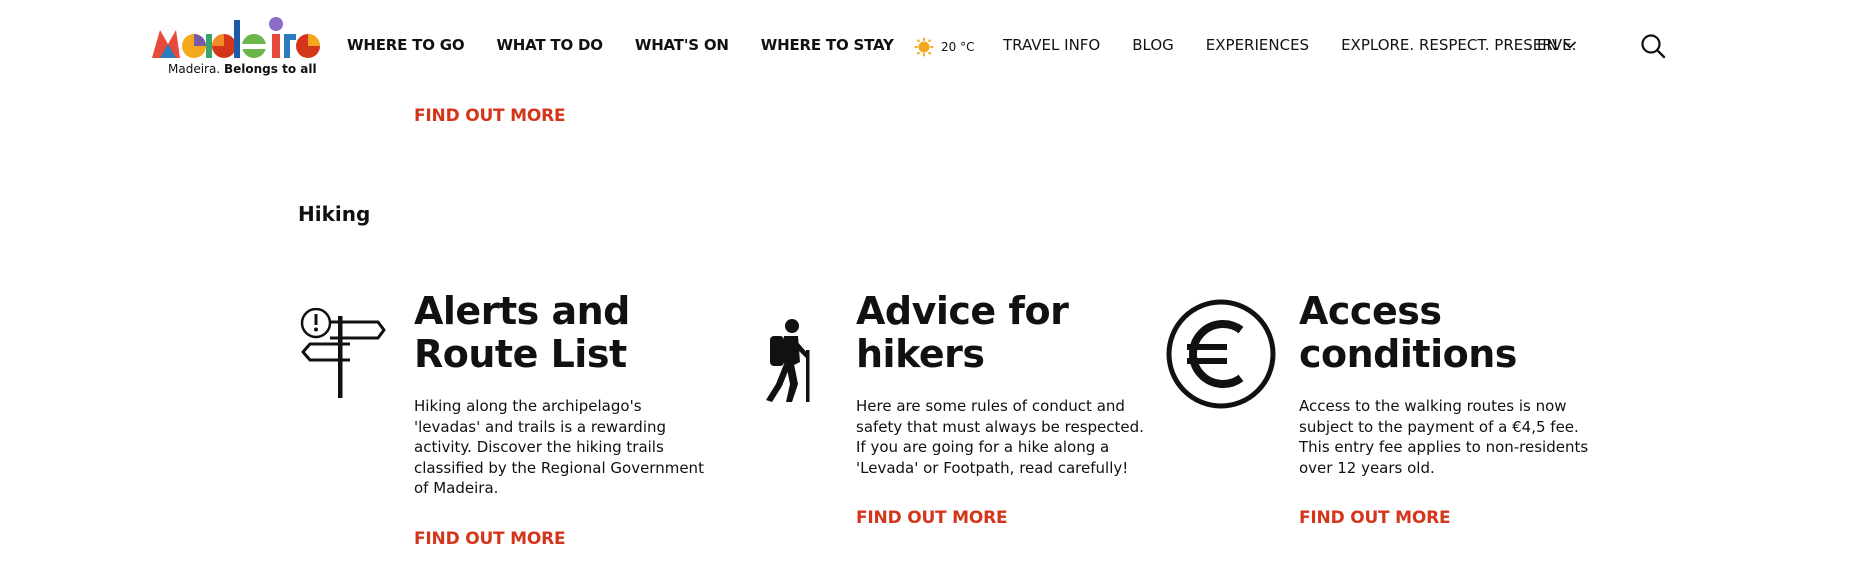 The width and height of the screenshot is (1859, 585). Describe the element at coordinates (343, 353) in the screenshot. I see `signpost-alert-icon` at that location.